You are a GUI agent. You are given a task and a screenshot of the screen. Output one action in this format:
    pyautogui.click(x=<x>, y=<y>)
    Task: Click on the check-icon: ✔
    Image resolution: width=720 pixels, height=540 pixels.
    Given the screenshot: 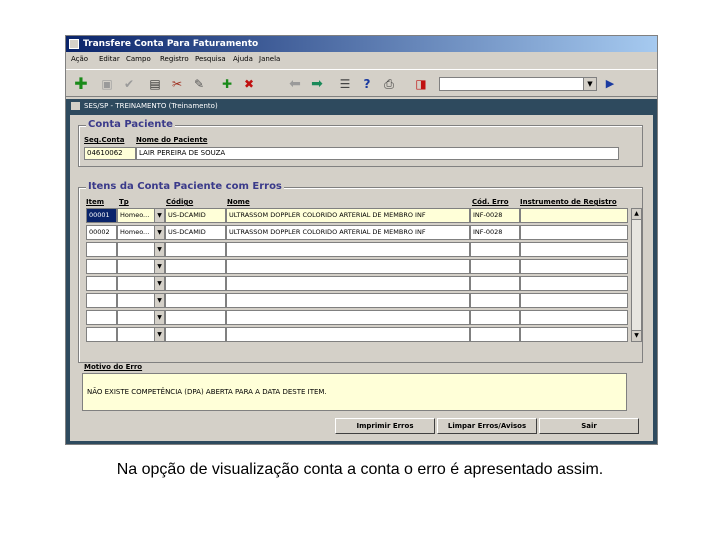 What is the action you would take?
    pyautogui.click(x=129, y=84)
    